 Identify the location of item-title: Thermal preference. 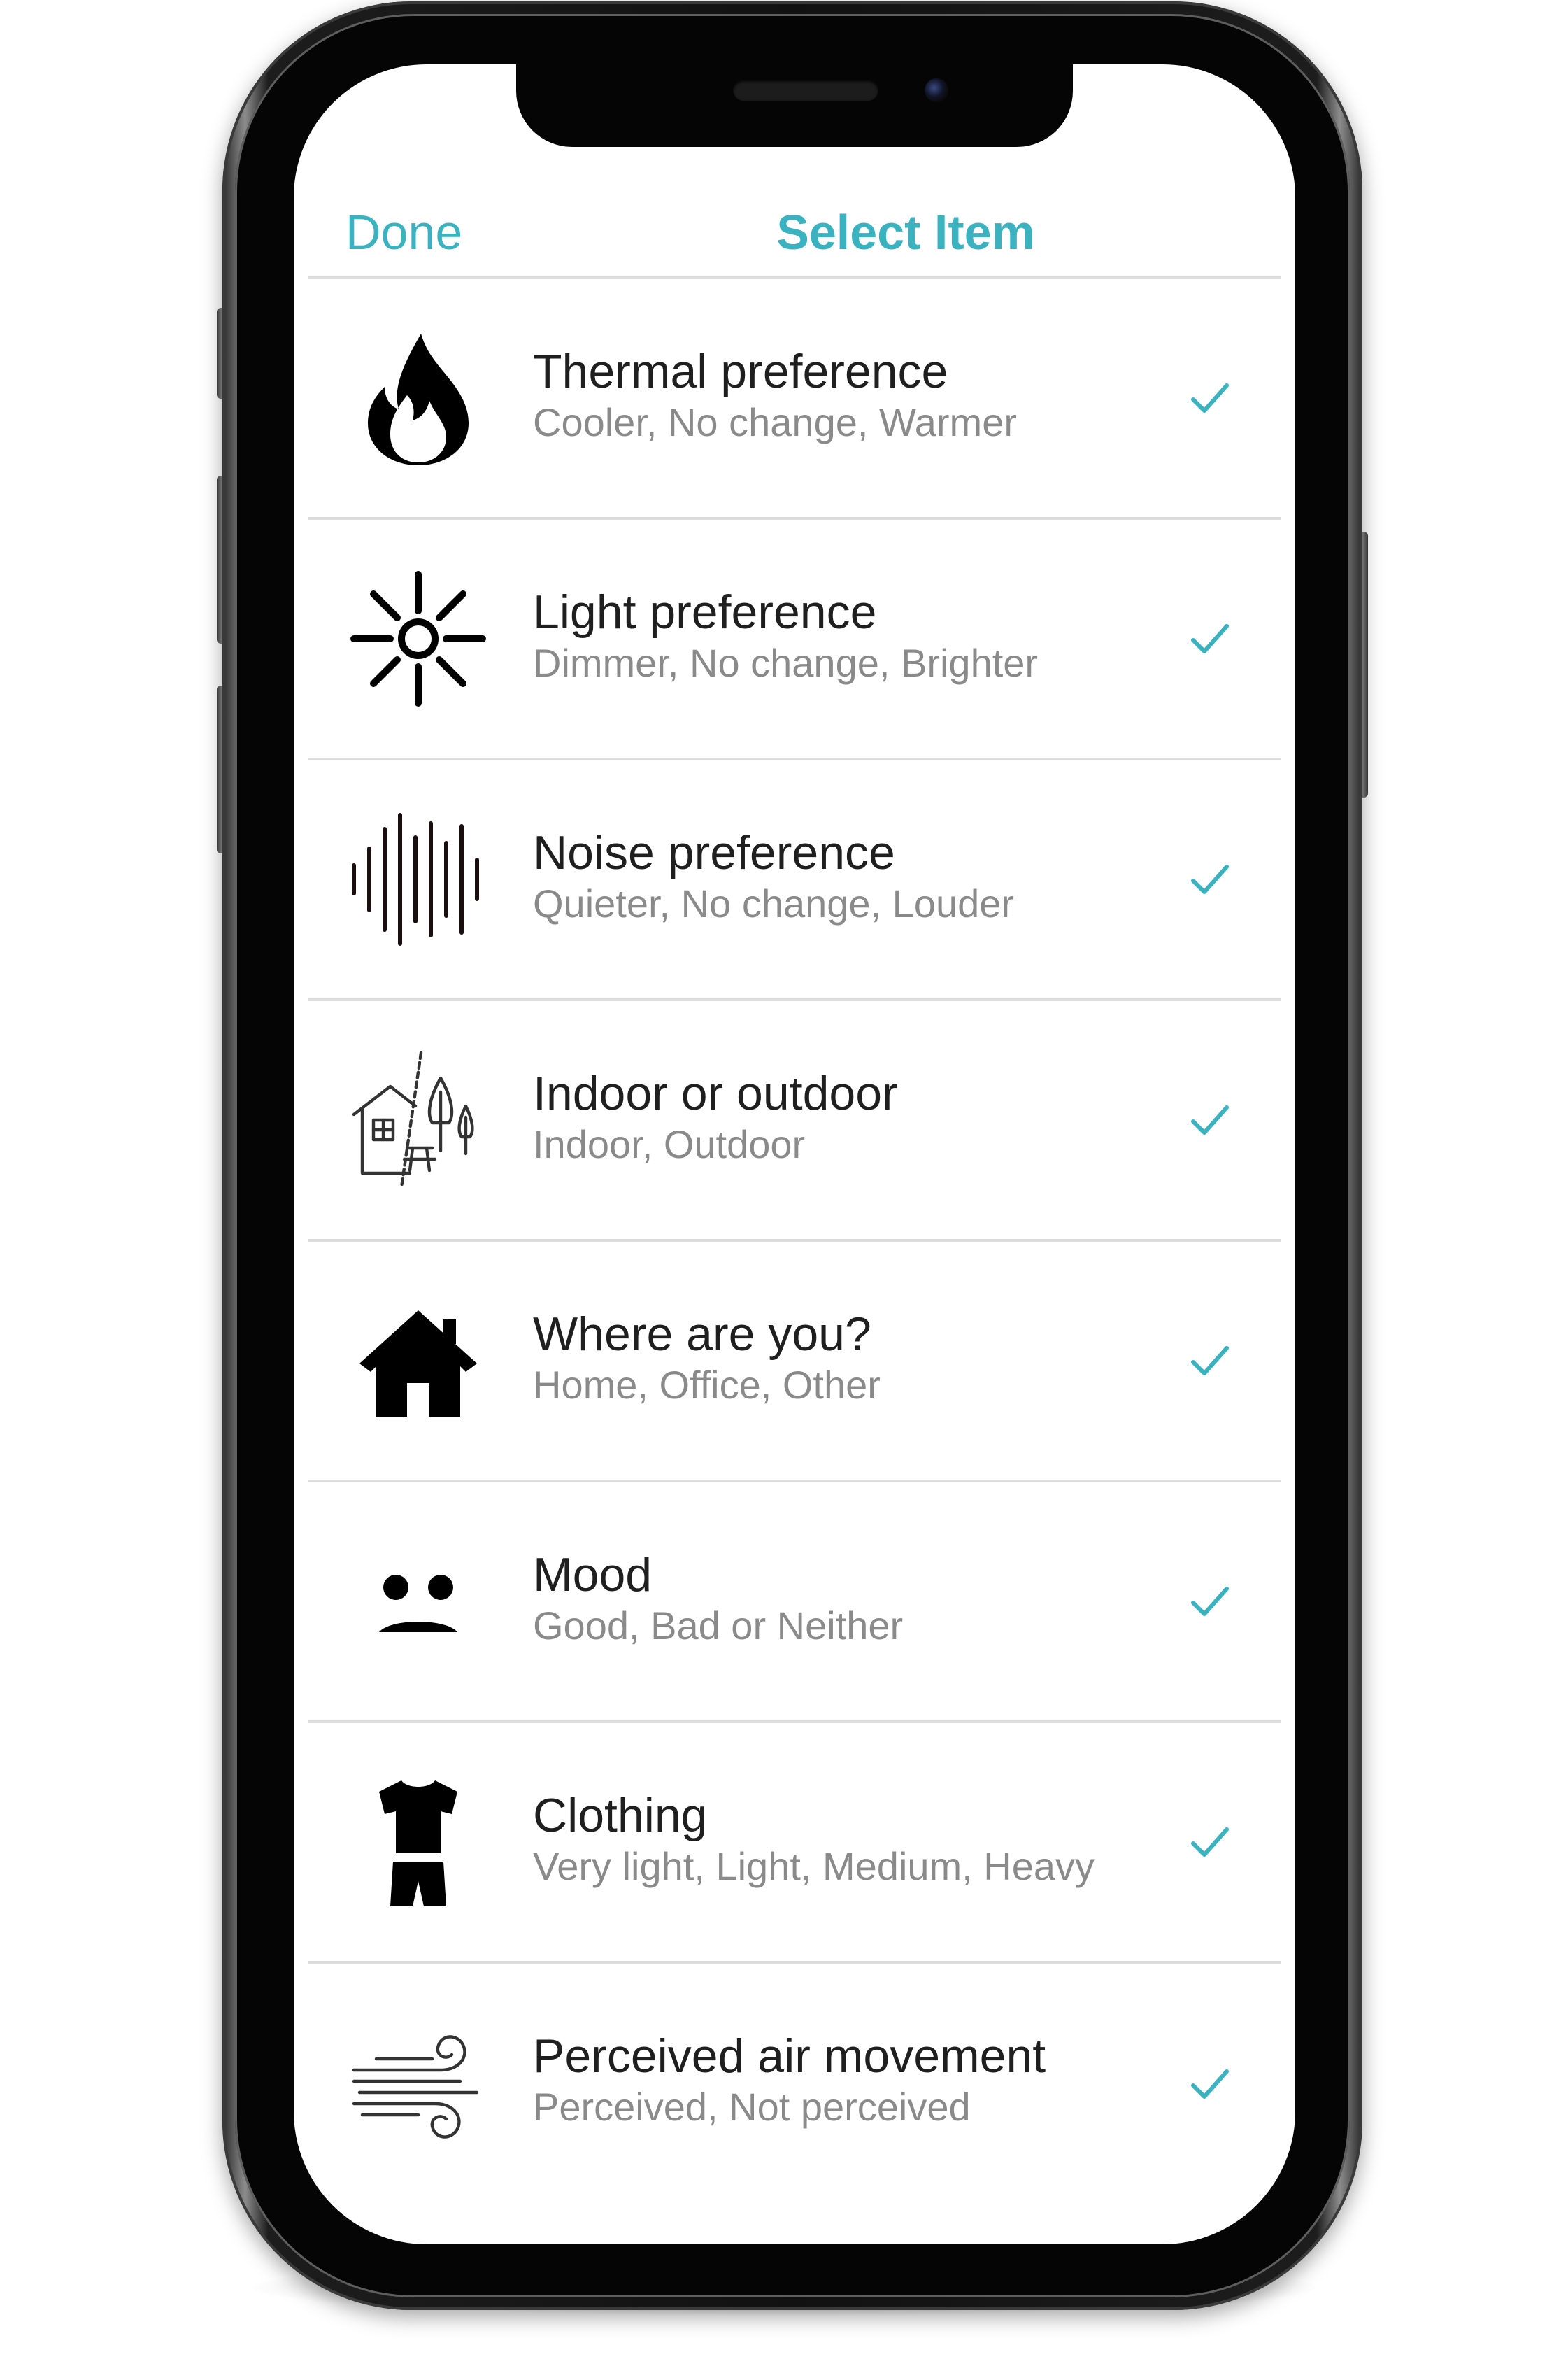
(740, 371).